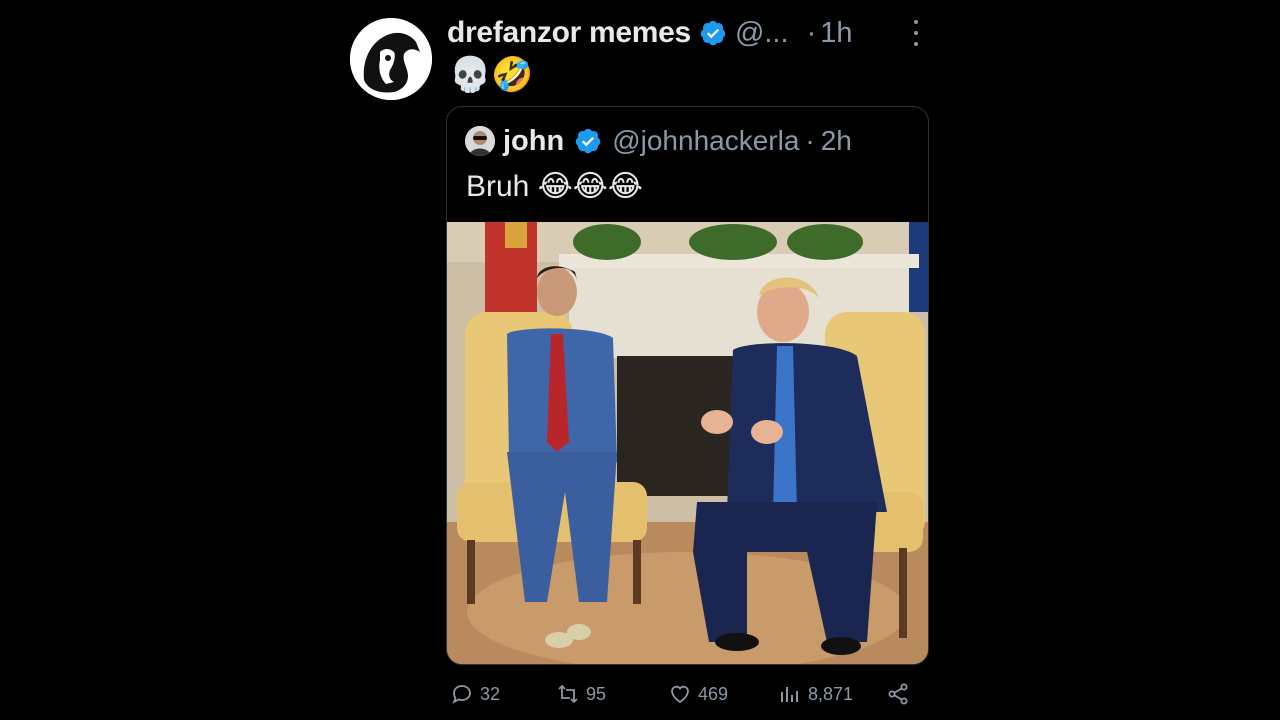  Describe the element at coordinates (836, 33) in the screenshot. I see `post-time: 1h` at that location.